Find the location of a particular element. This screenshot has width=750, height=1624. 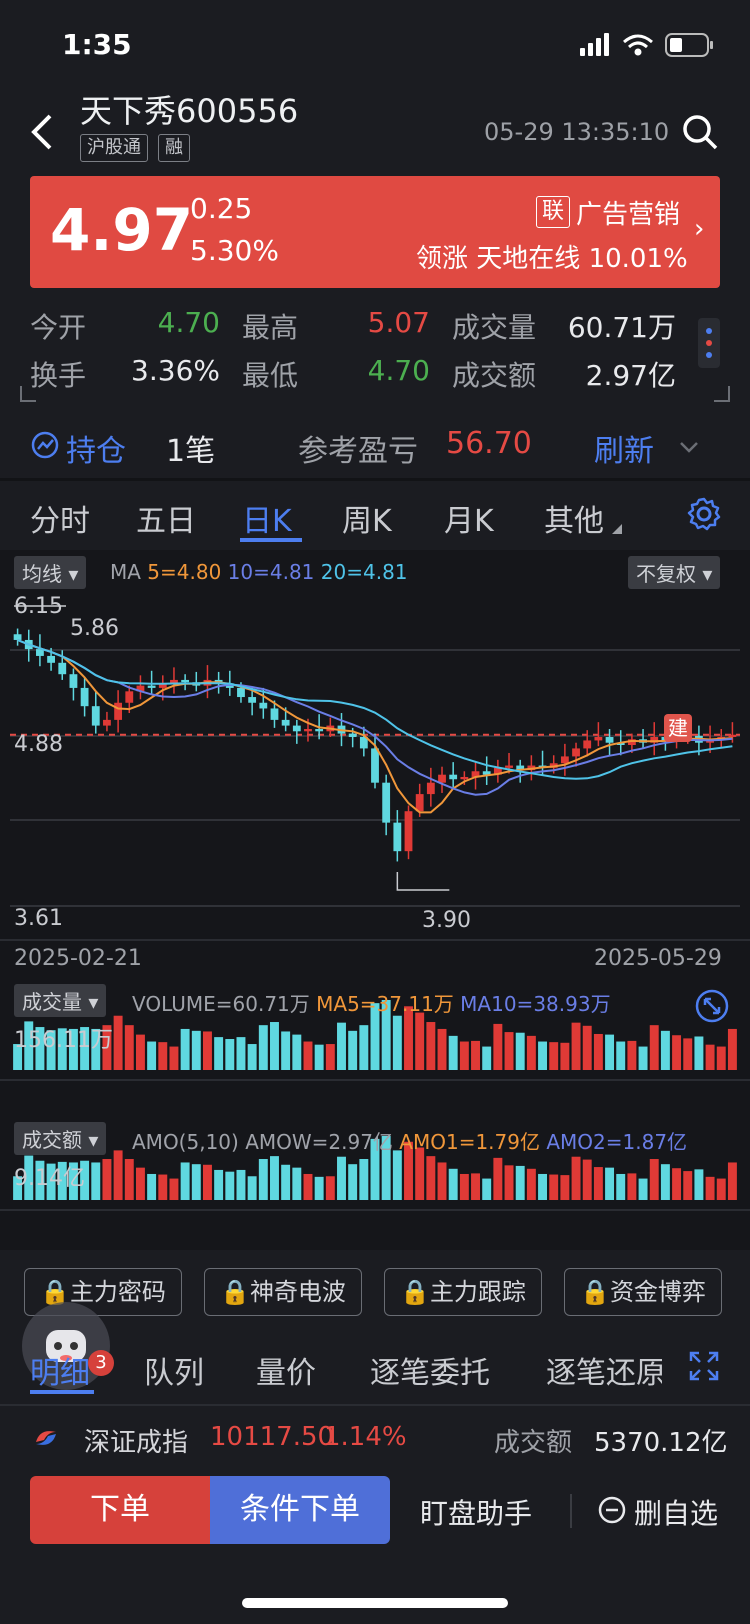

expand-icon is located at coordinates (712, 1006).